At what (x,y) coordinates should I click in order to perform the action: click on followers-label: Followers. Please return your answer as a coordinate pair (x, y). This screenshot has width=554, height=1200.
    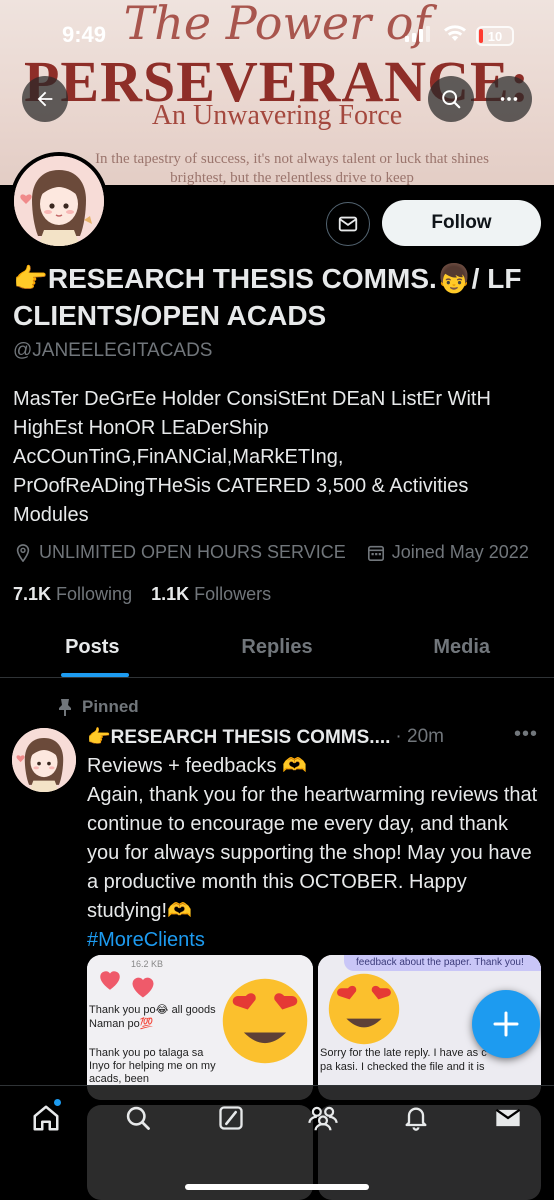
    Looking at the image, I should click on (233, 594).